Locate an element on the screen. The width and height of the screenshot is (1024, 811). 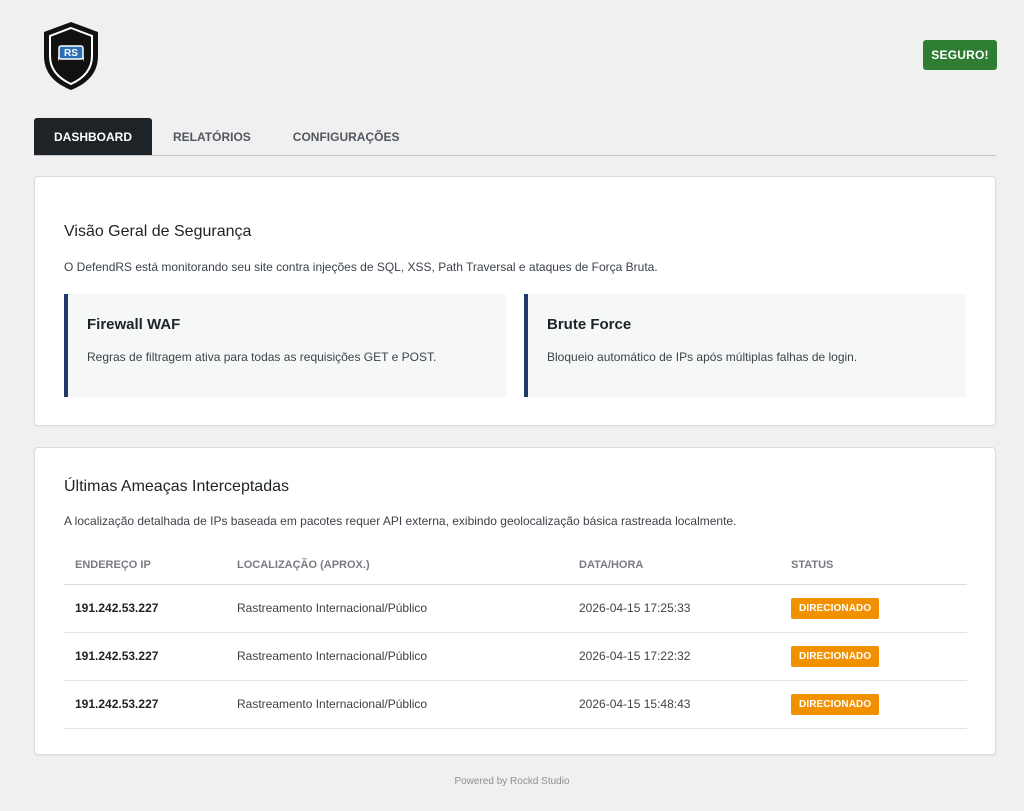
svg-text: RS is located at coordinates (71, 53).